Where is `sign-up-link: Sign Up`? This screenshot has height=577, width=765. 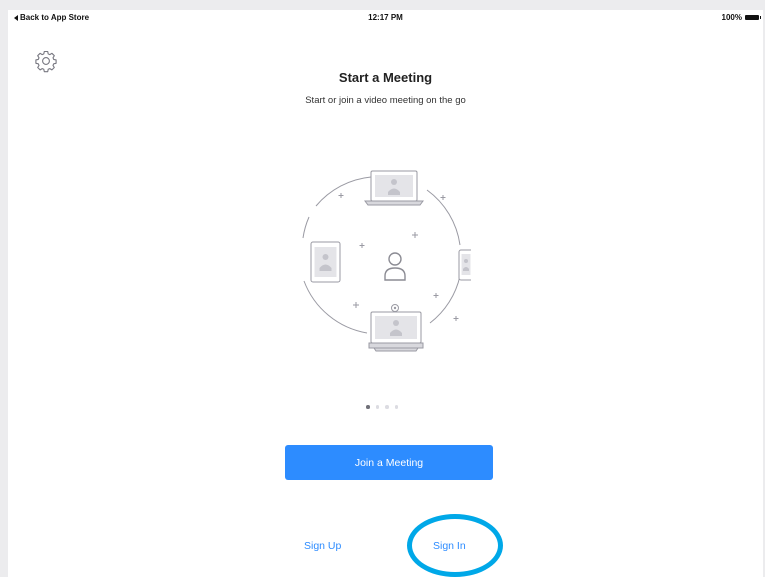
sign-up-link: Sign Up is located at coordinates (322, 546).